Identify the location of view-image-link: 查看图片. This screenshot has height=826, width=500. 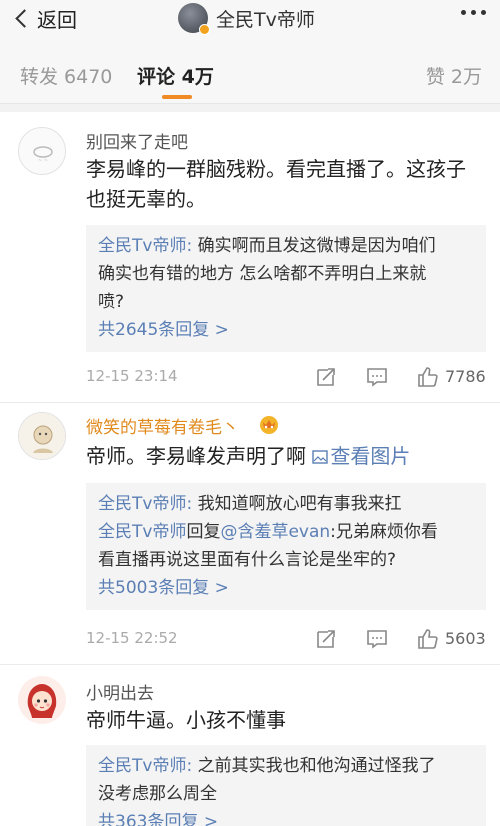
(361, 456).